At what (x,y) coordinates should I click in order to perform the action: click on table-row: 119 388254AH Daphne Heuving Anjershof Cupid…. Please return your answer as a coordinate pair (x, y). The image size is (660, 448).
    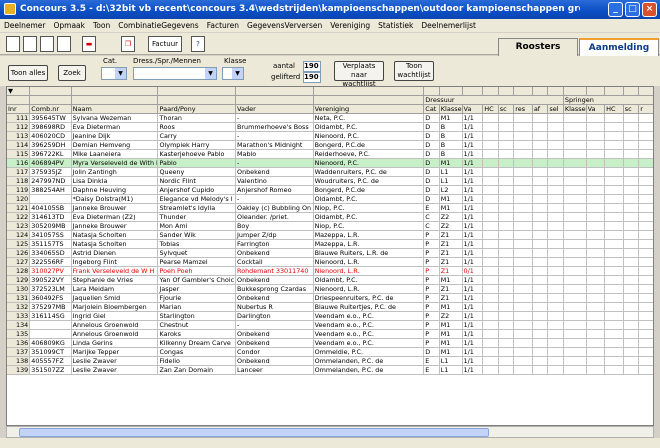
    Looking at the image, I should click on (330, 190).